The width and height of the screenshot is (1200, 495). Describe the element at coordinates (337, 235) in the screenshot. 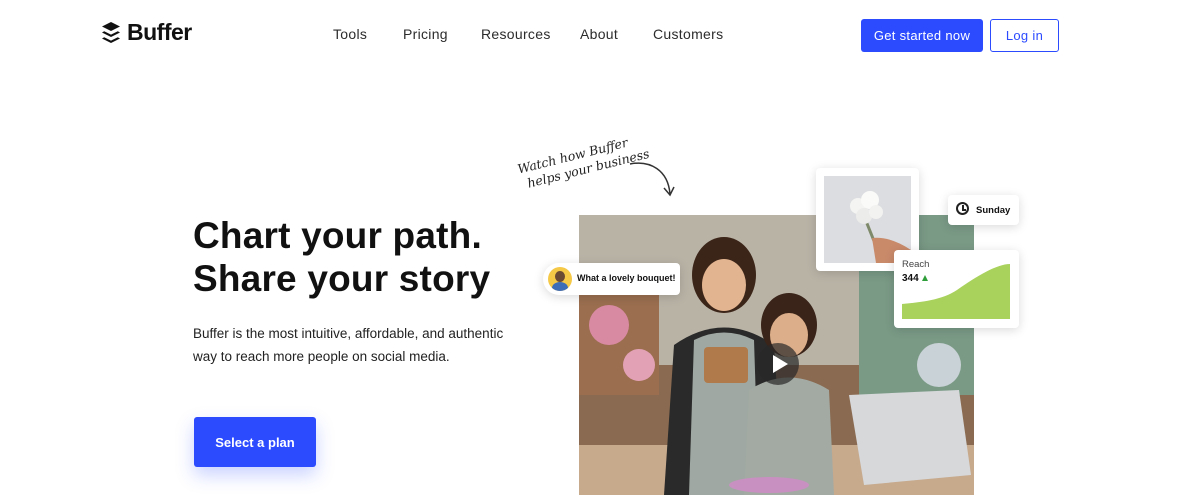

I see `hero-title-line-1: Chart your path.` at that location.